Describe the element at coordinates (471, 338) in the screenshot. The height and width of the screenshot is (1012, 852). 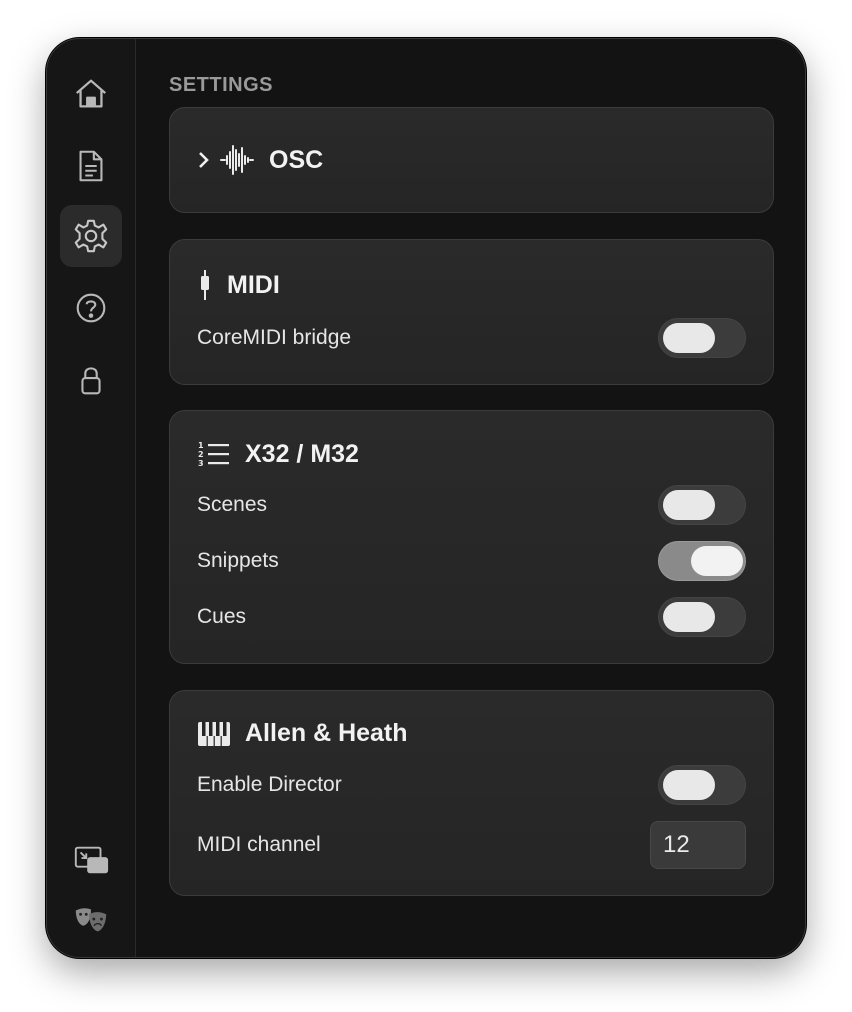
I see `coremidi-bridge-row: CoreMIDI bridge` at that location.